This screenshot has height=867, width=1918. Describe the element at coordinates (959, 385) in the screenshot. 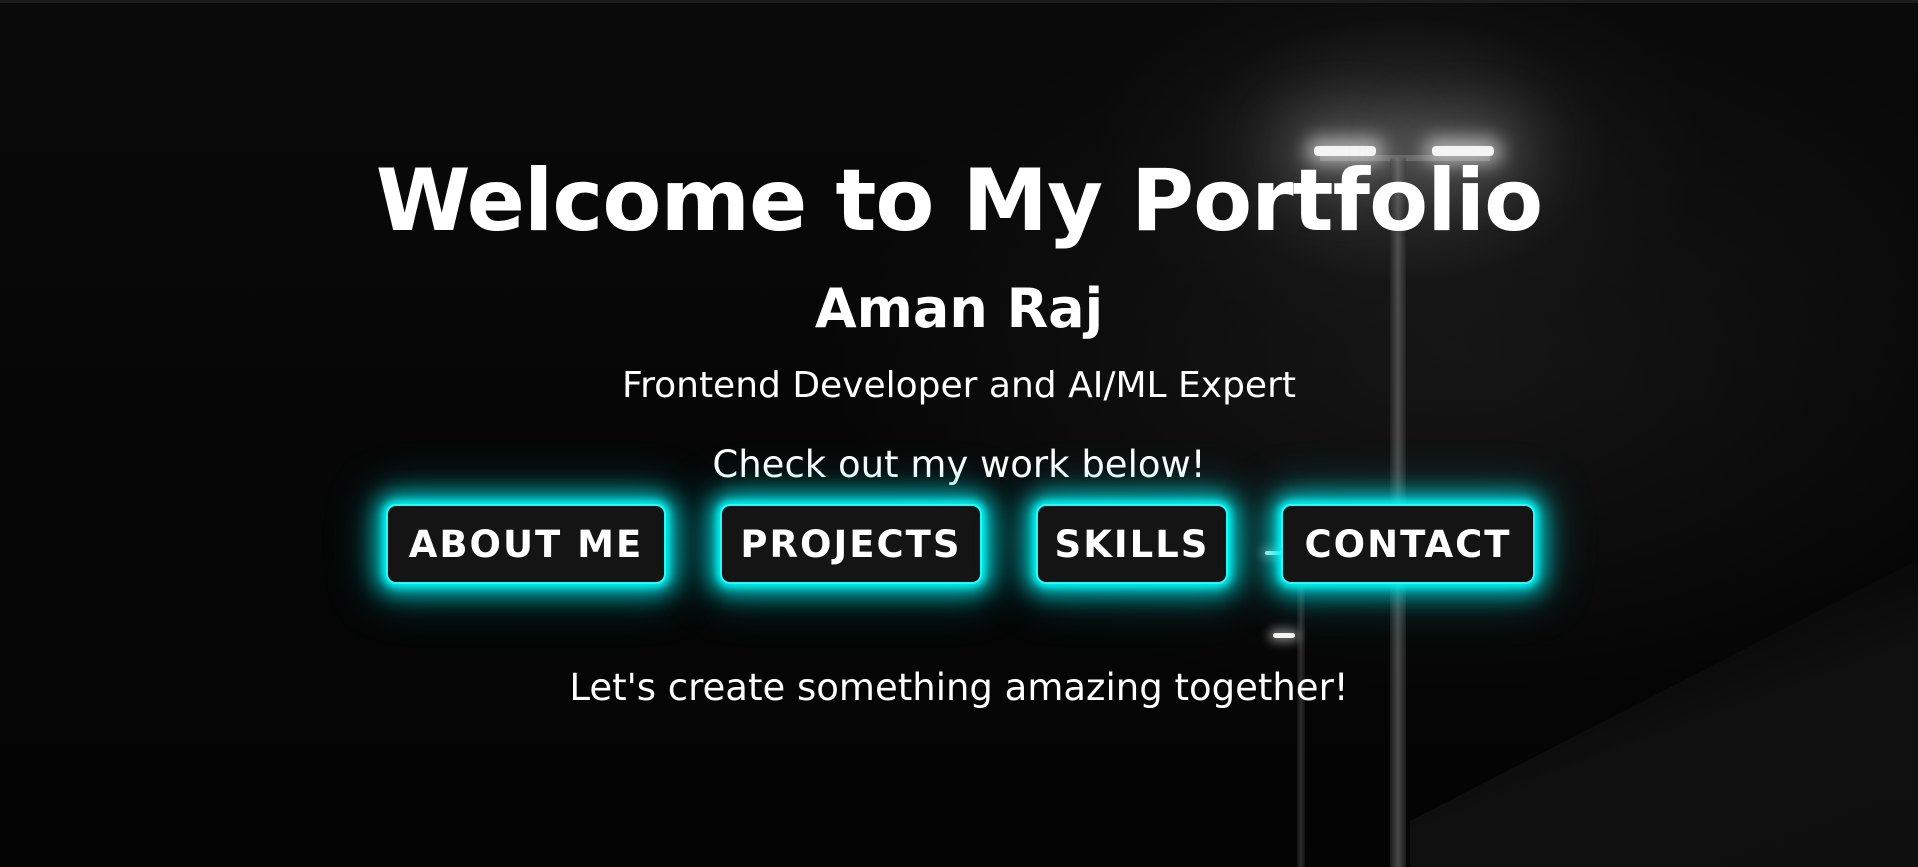

I see `tagline: Frontend Developer and AI/ML Expert` at that location.